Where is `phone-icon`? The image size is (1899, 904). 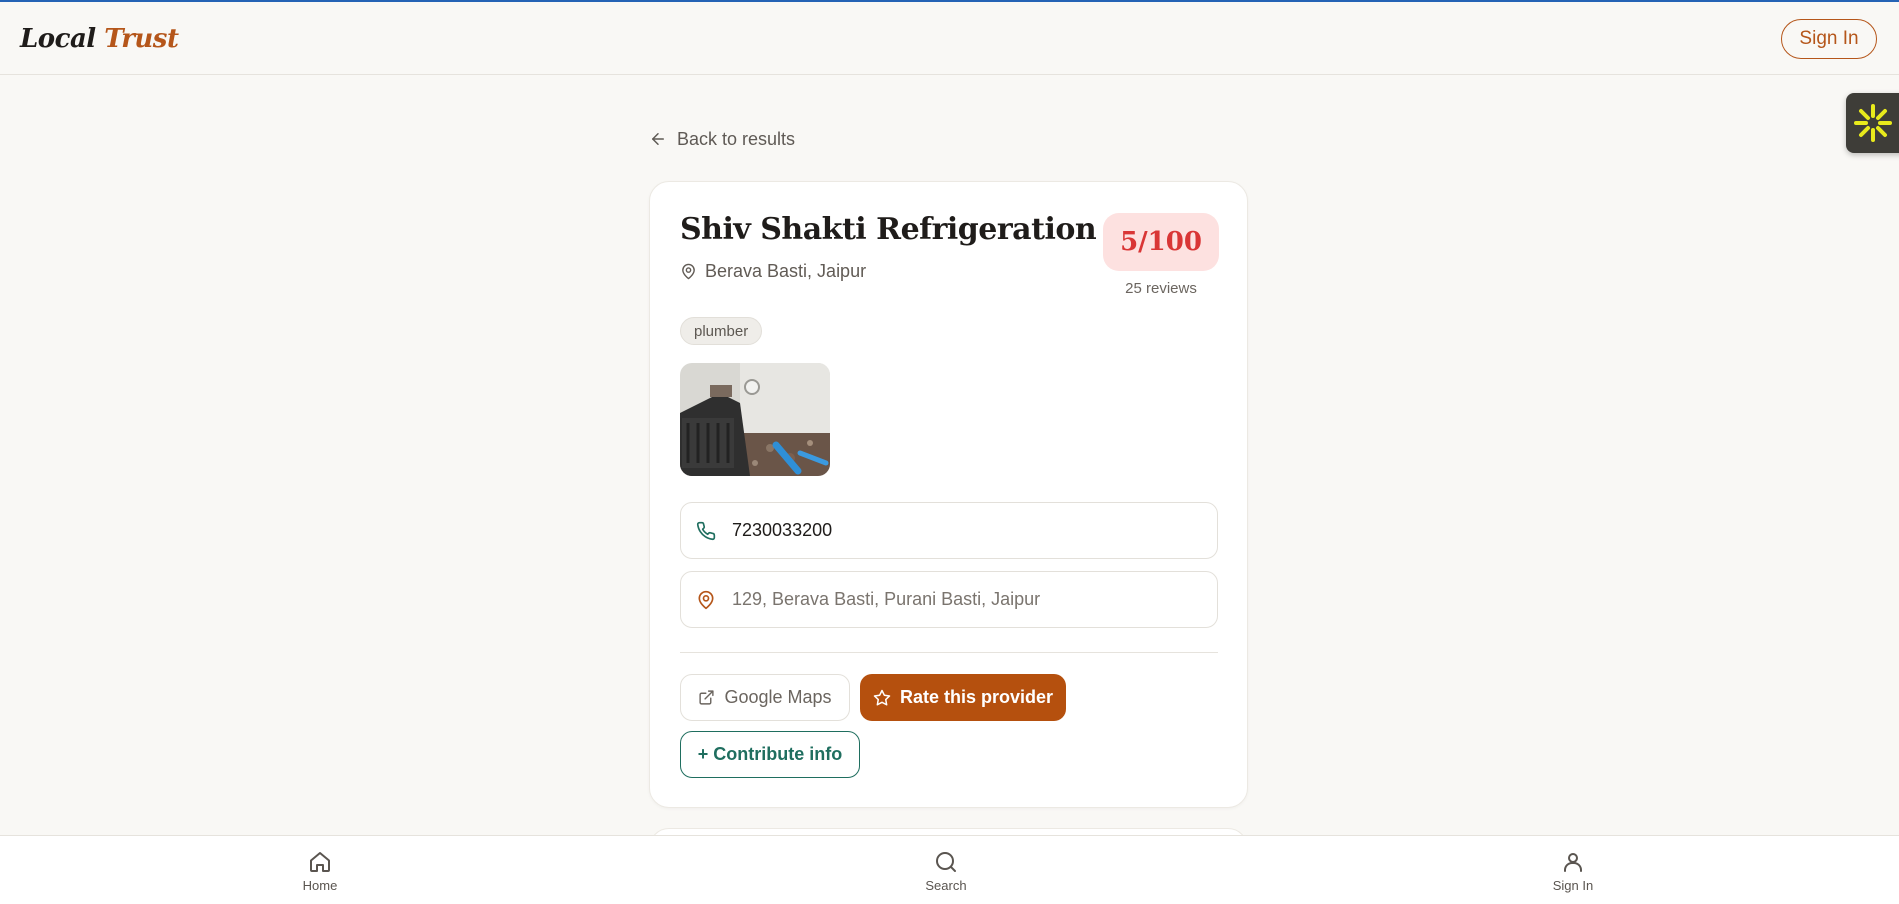
phone-icon is located at coordinates (706, 530).